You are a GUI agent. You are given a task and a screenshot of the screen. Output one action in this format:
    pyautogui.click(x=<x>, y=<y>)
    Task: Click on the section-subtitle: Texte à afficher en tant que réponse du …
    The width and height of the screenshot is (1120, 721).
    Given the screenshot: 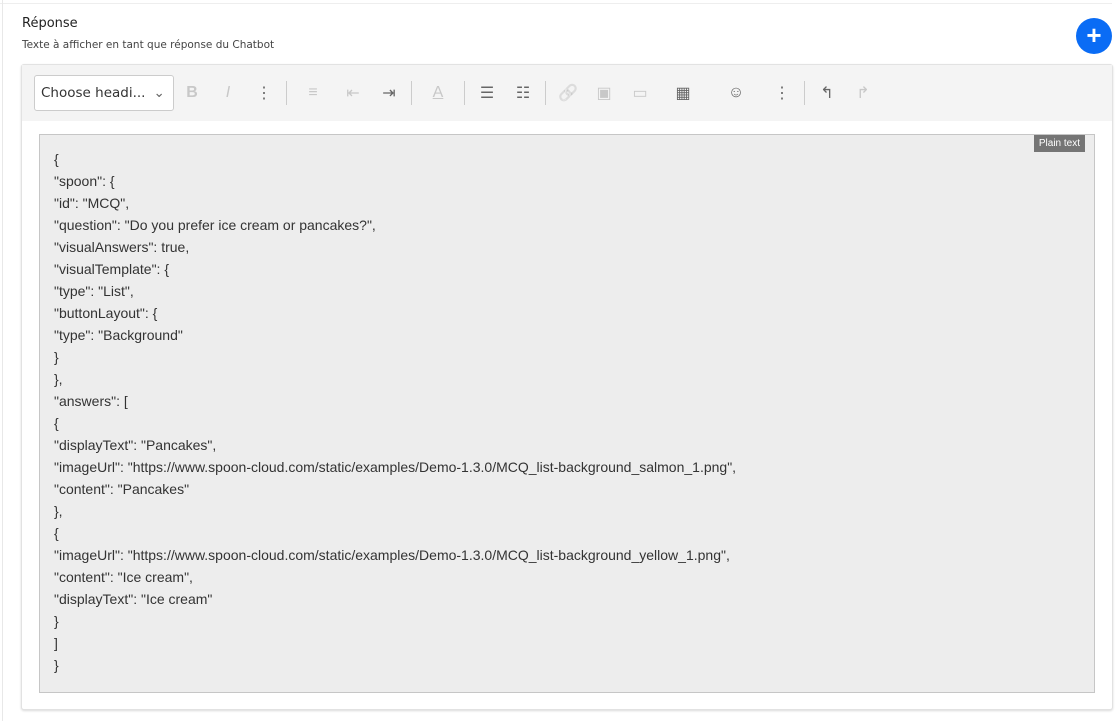 What is the action you would take?
    pyautogui.click(x=148, y=45)
    